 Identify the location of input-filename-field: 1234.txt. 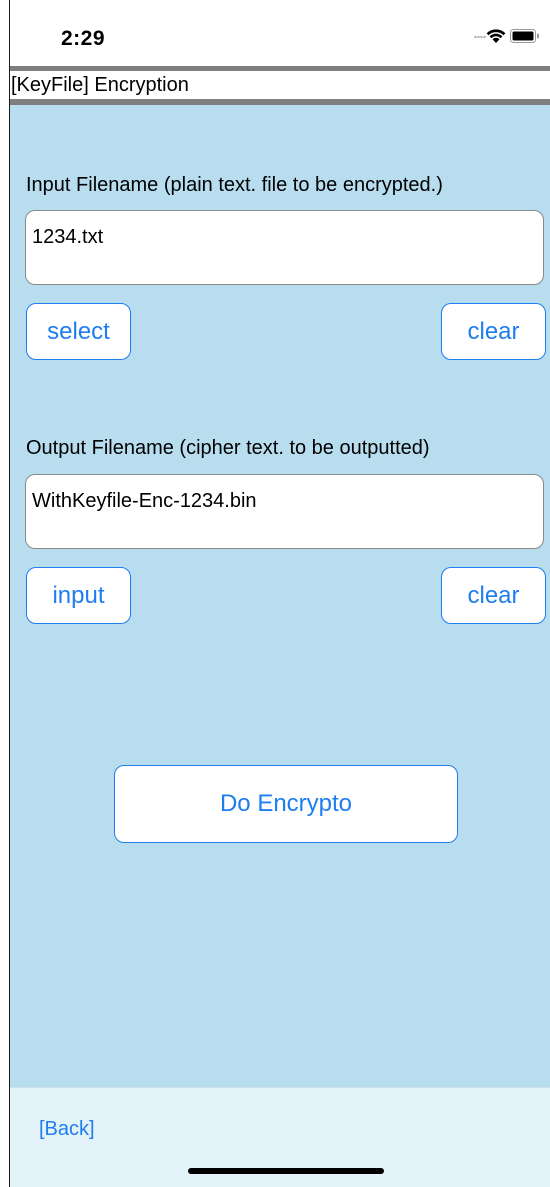
(284, 247).